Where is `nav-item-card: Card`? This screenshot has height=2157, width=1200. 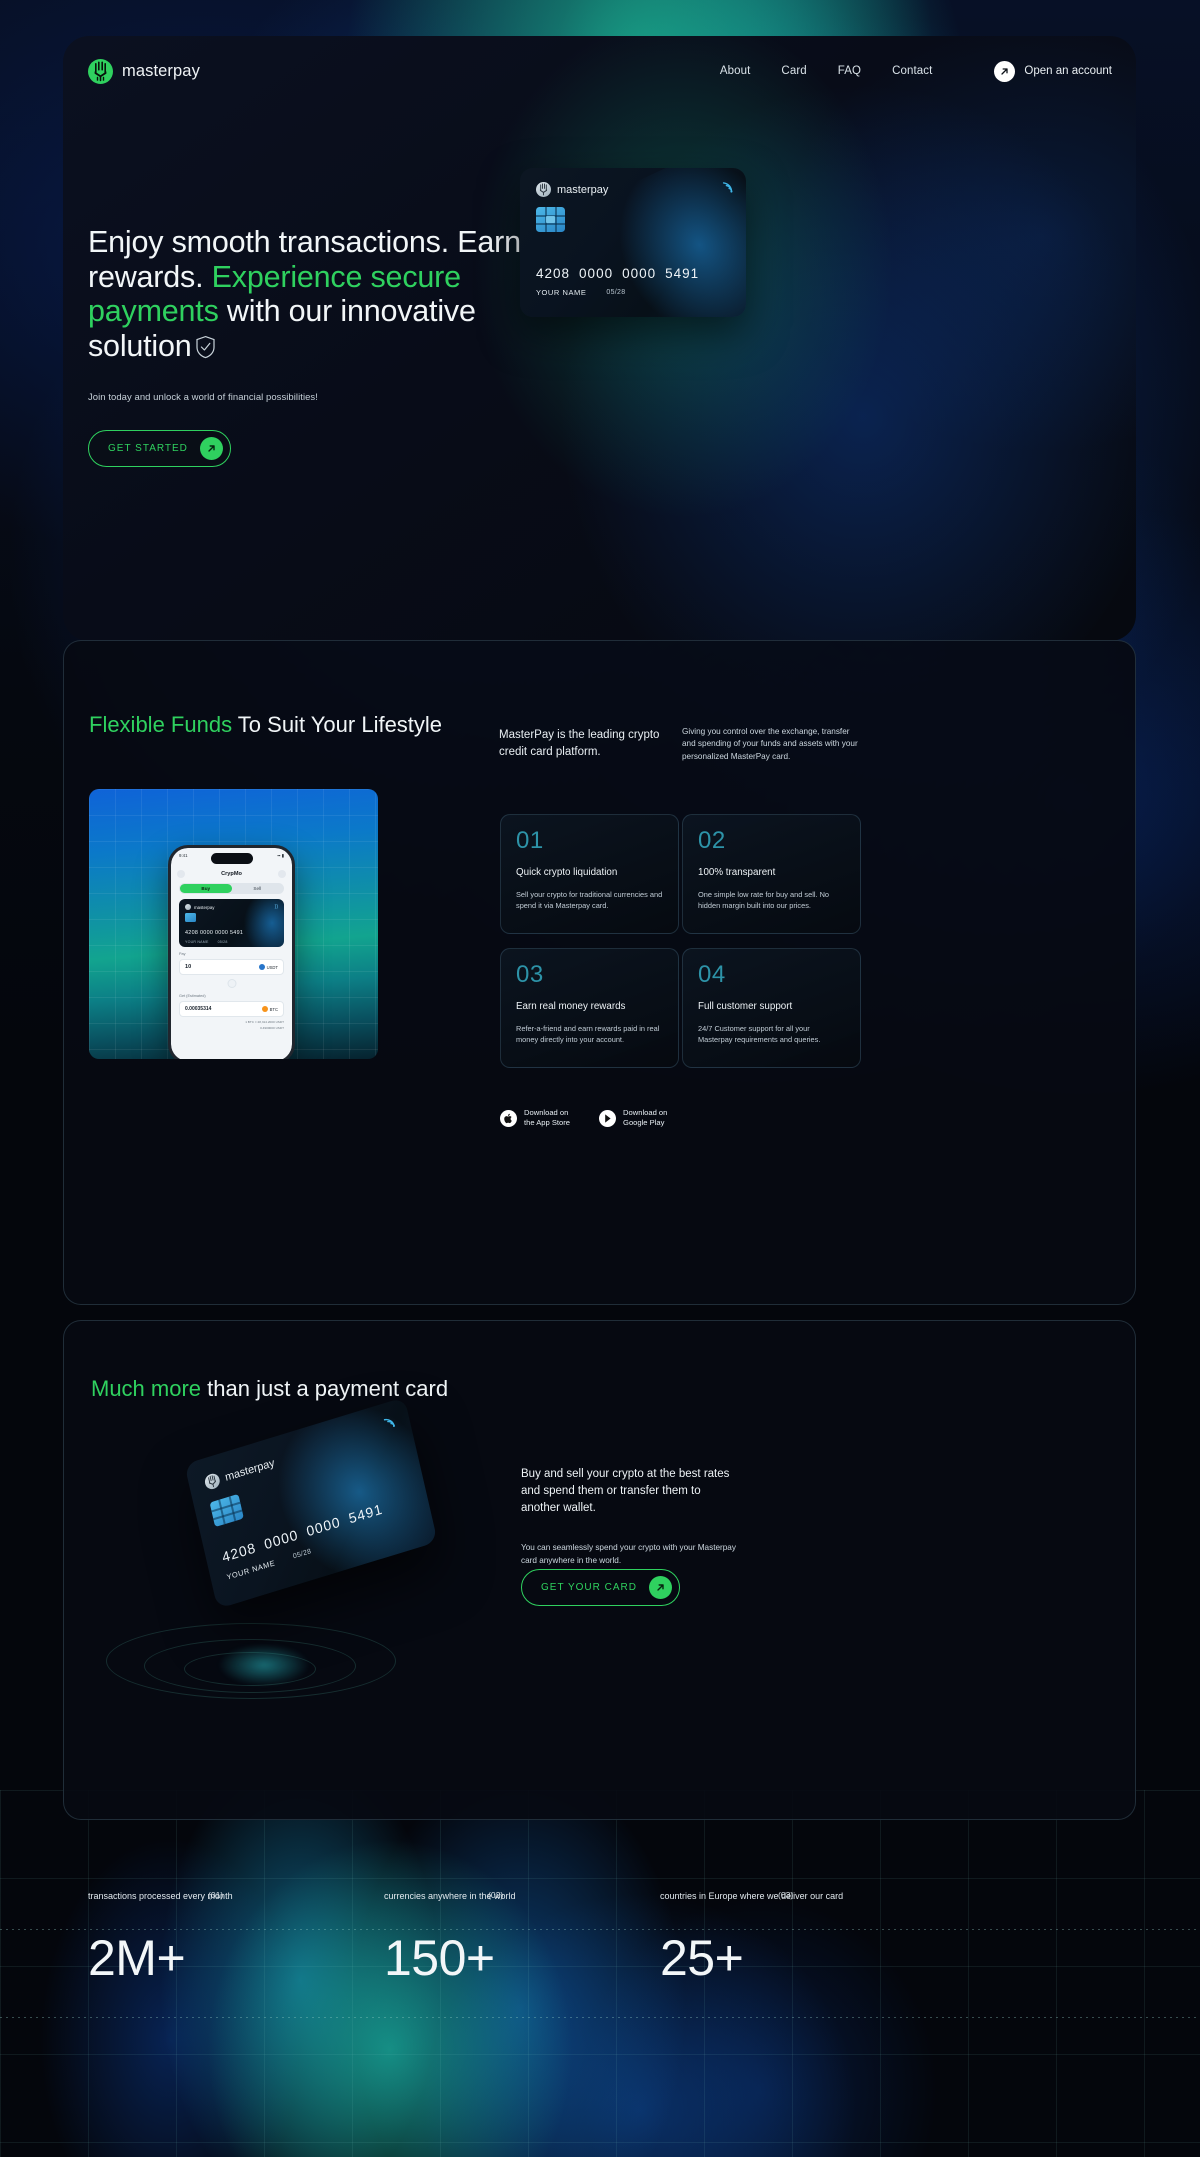 nav-item-card: Card is located at coordinates (793, 71).